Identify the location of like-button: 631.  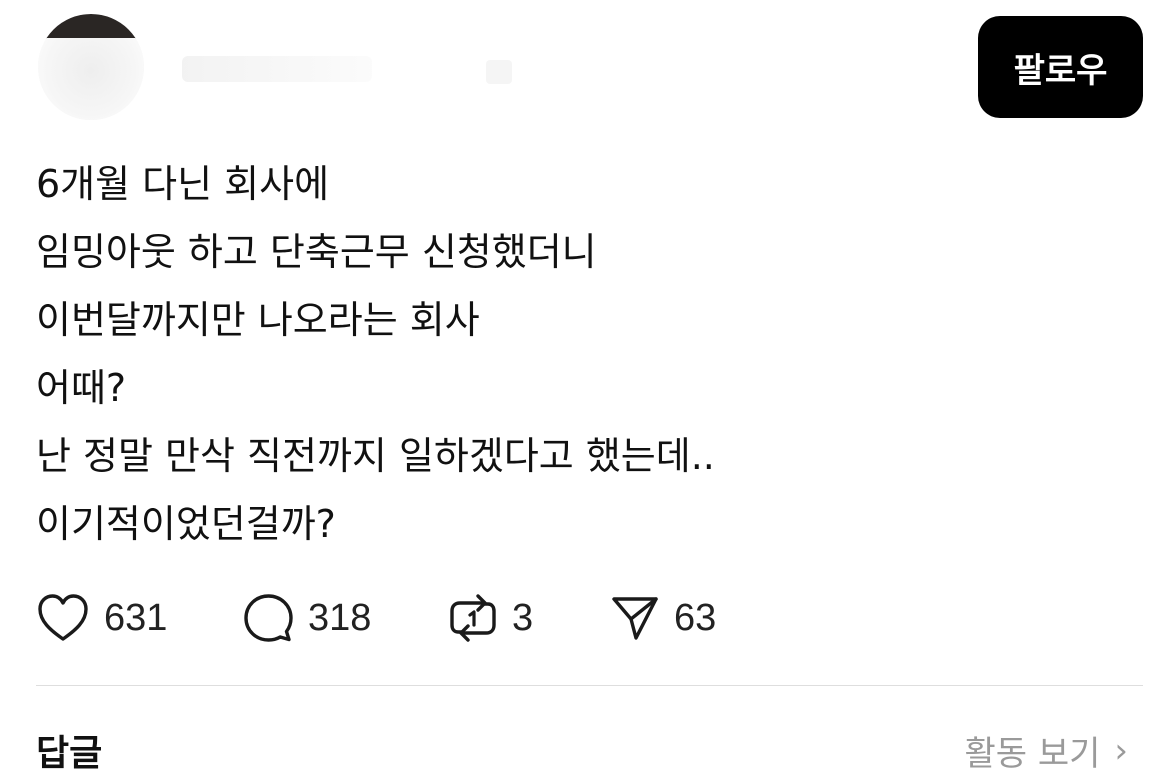
(139, 618).